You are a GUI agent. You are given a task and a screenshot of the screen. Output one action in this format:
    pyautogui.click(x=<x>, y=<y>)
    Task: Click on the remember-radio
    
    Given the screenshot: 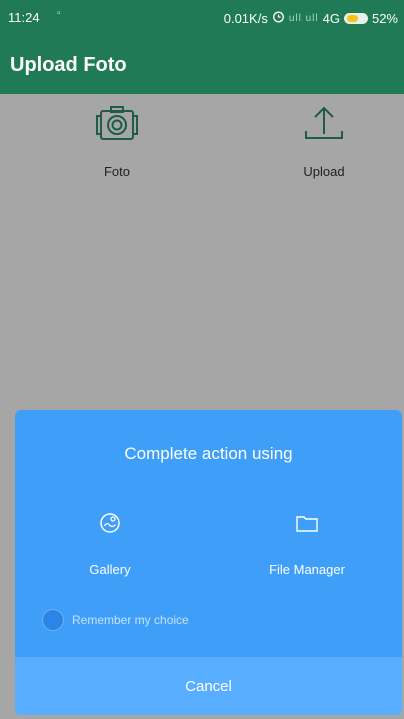 What is the action you would take?
    pyautogui.click(x=53, y=620)
    